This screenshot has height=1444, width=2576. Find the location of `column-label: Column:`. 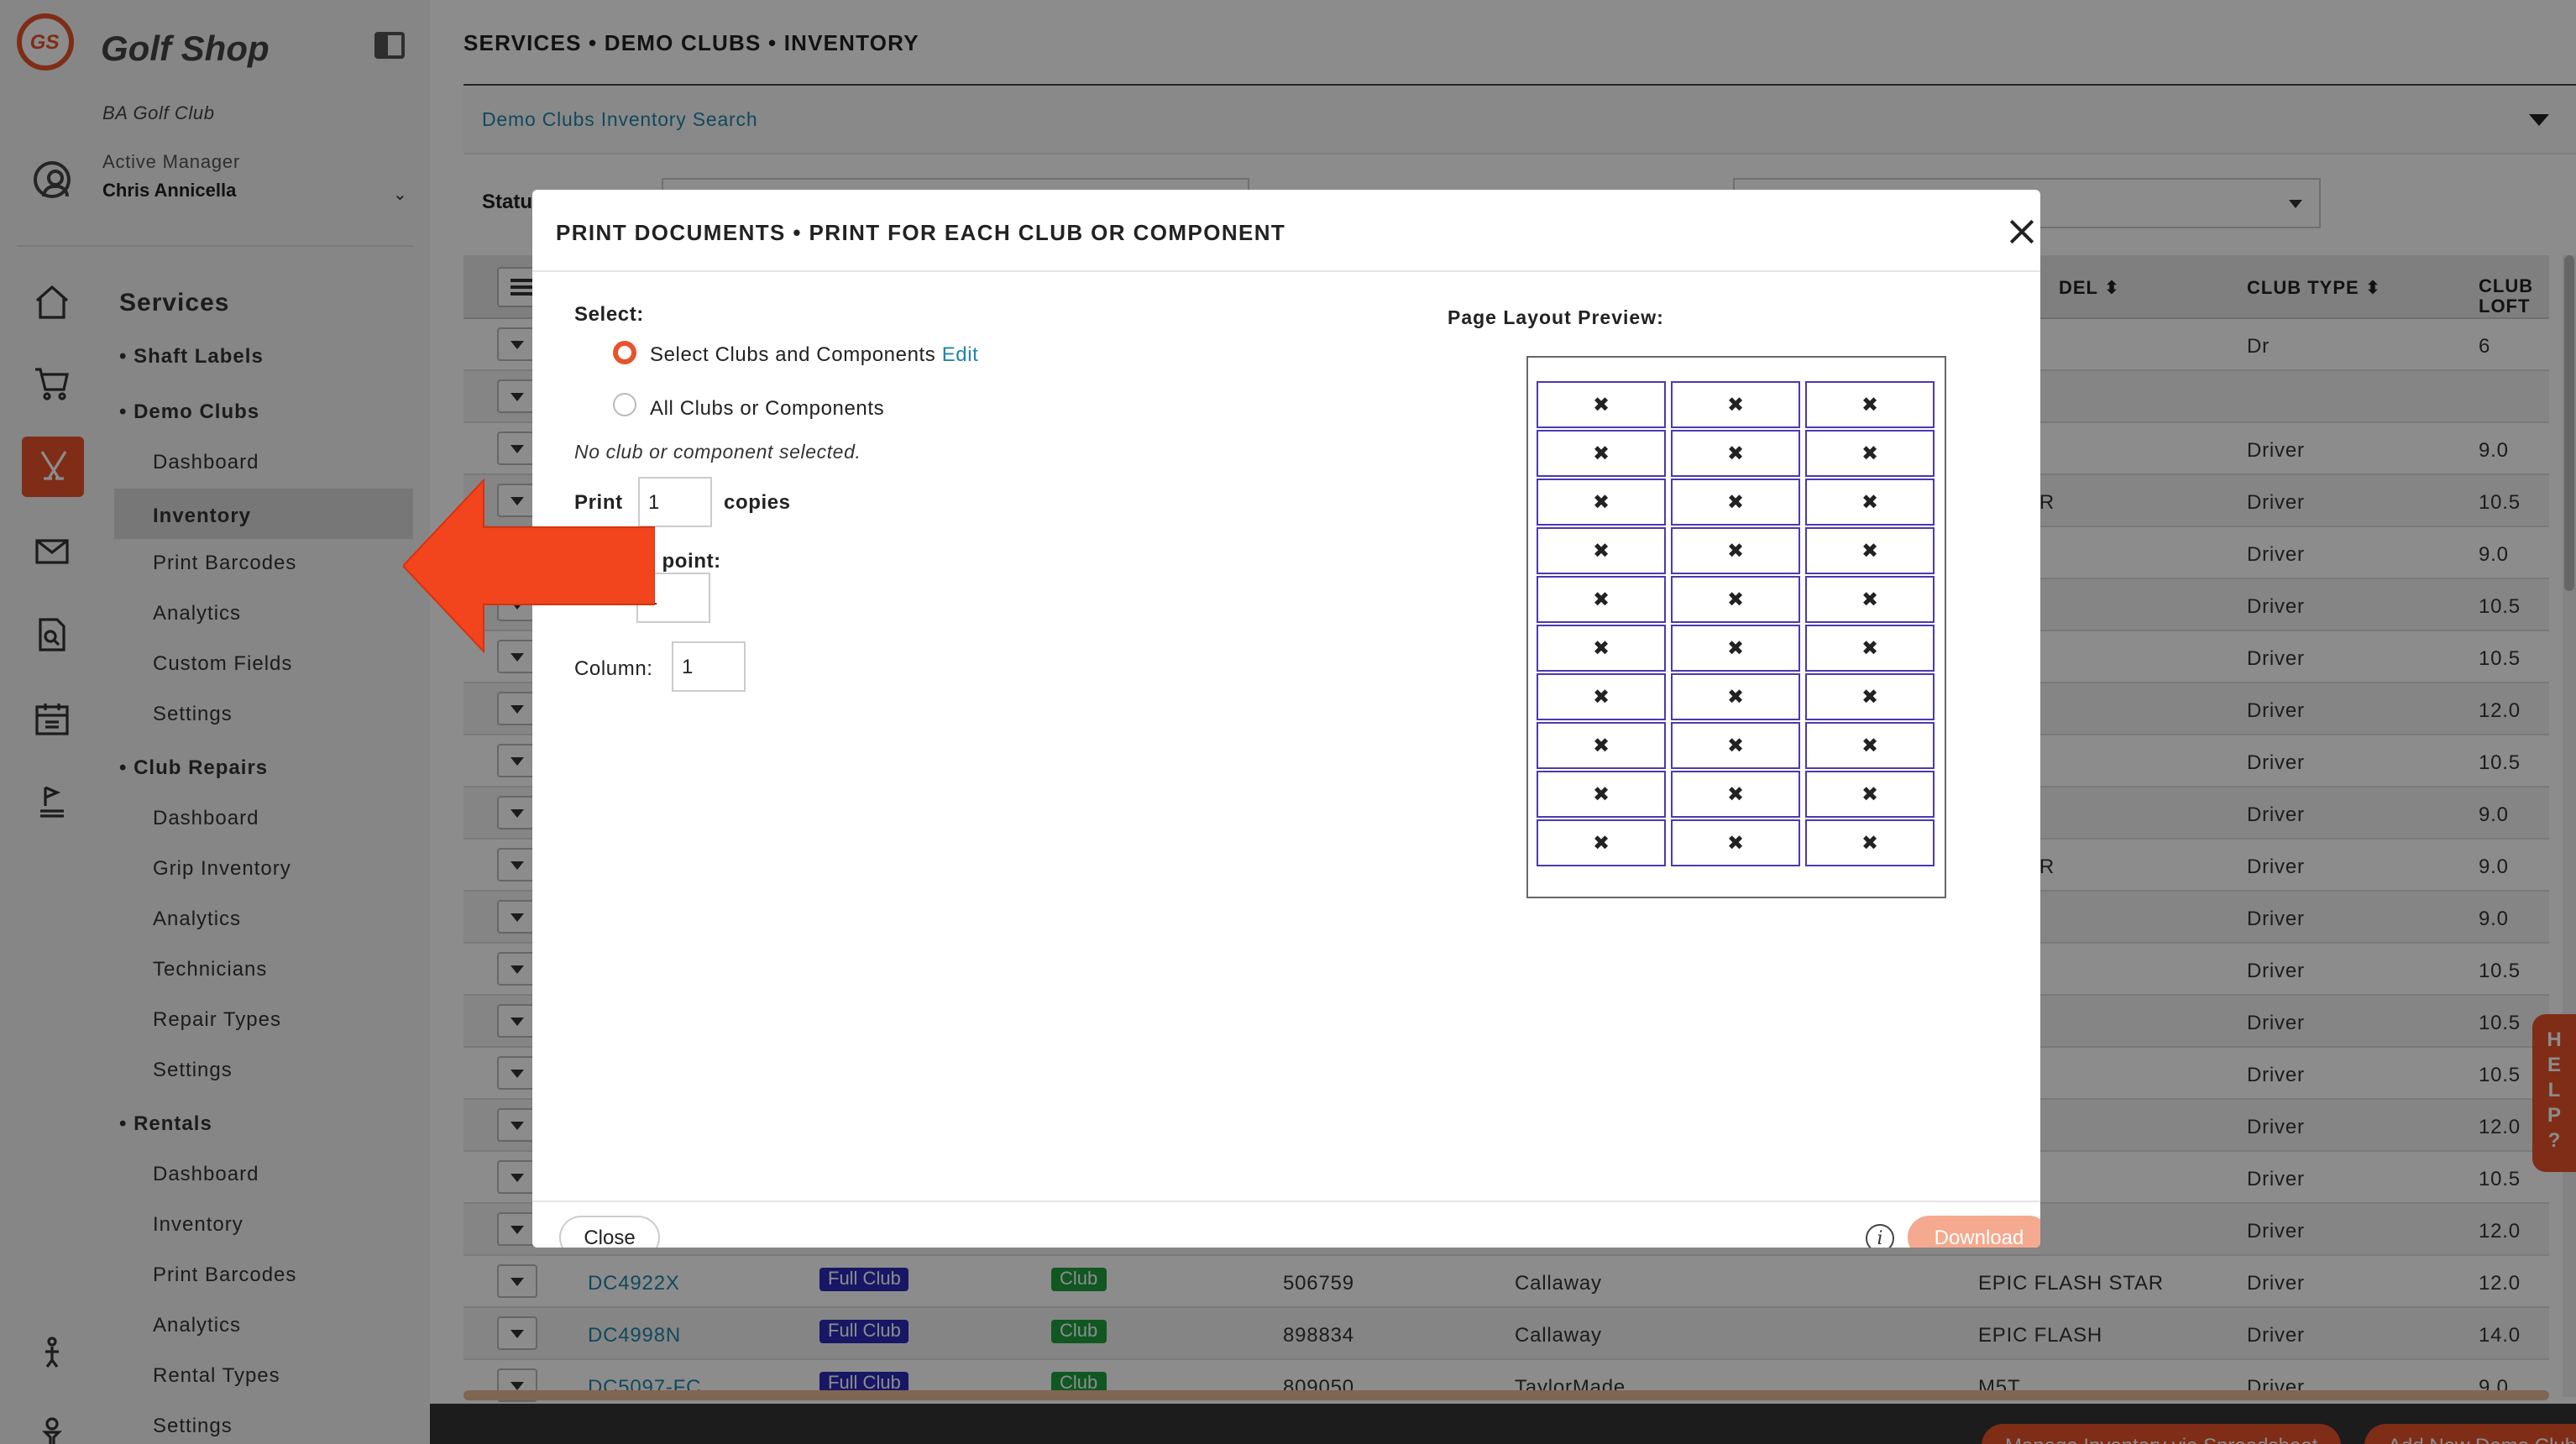

column-label: Column: is located at coordinates (613, 668).